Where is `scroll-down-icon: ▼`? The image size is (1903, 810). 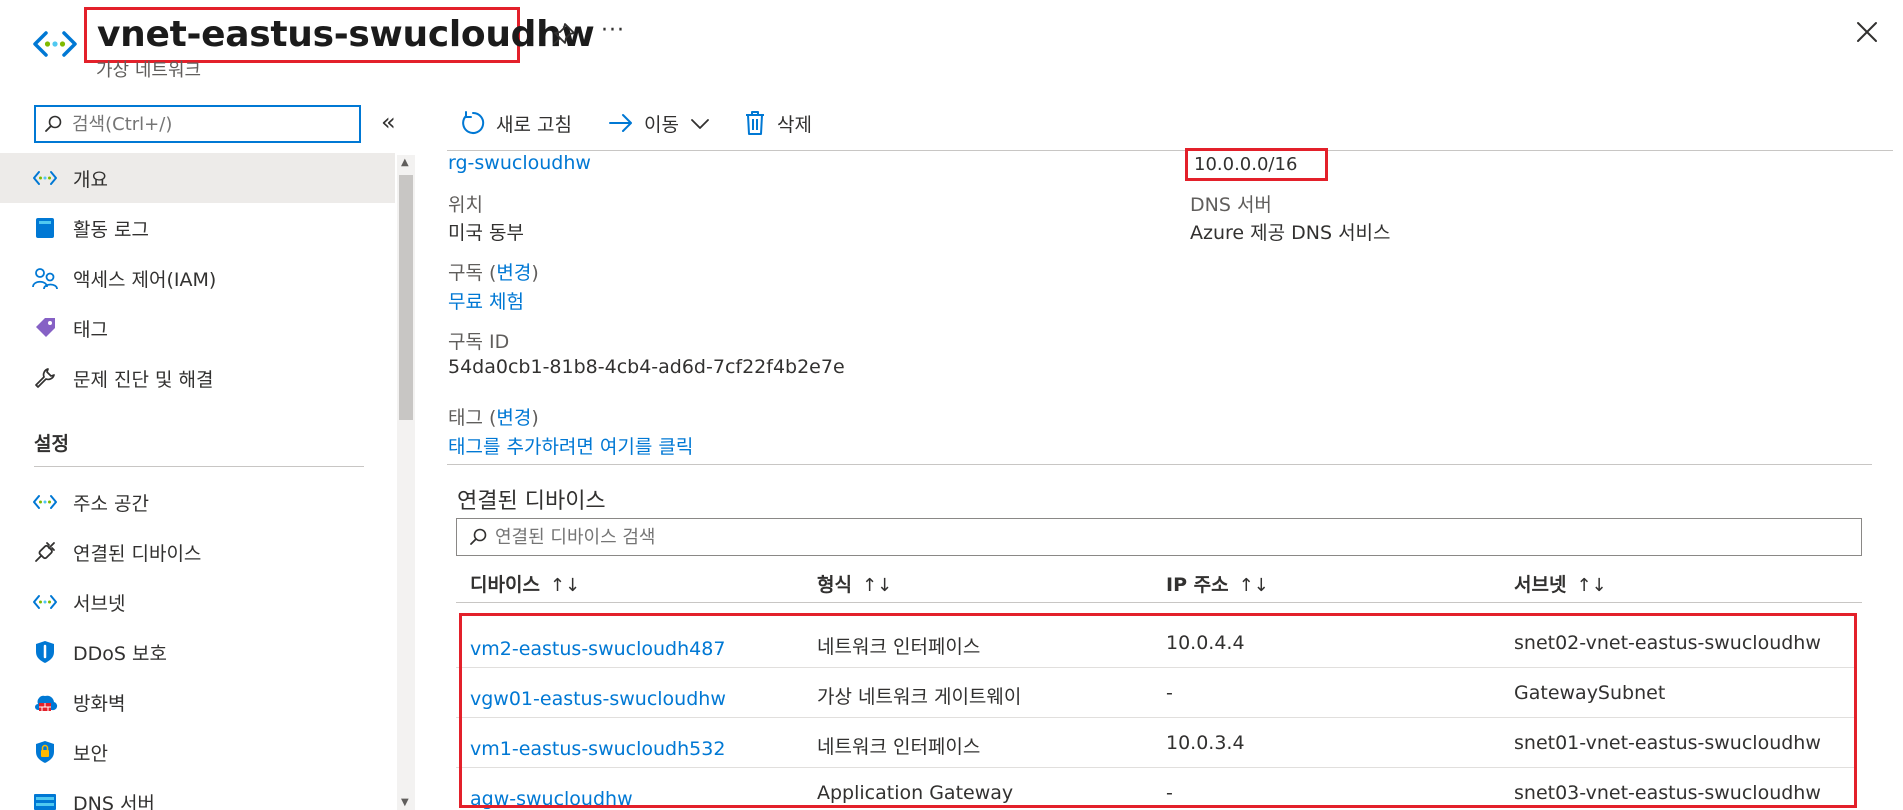 scroll-down-icon: ▼ is located at coordinates (405, 802).